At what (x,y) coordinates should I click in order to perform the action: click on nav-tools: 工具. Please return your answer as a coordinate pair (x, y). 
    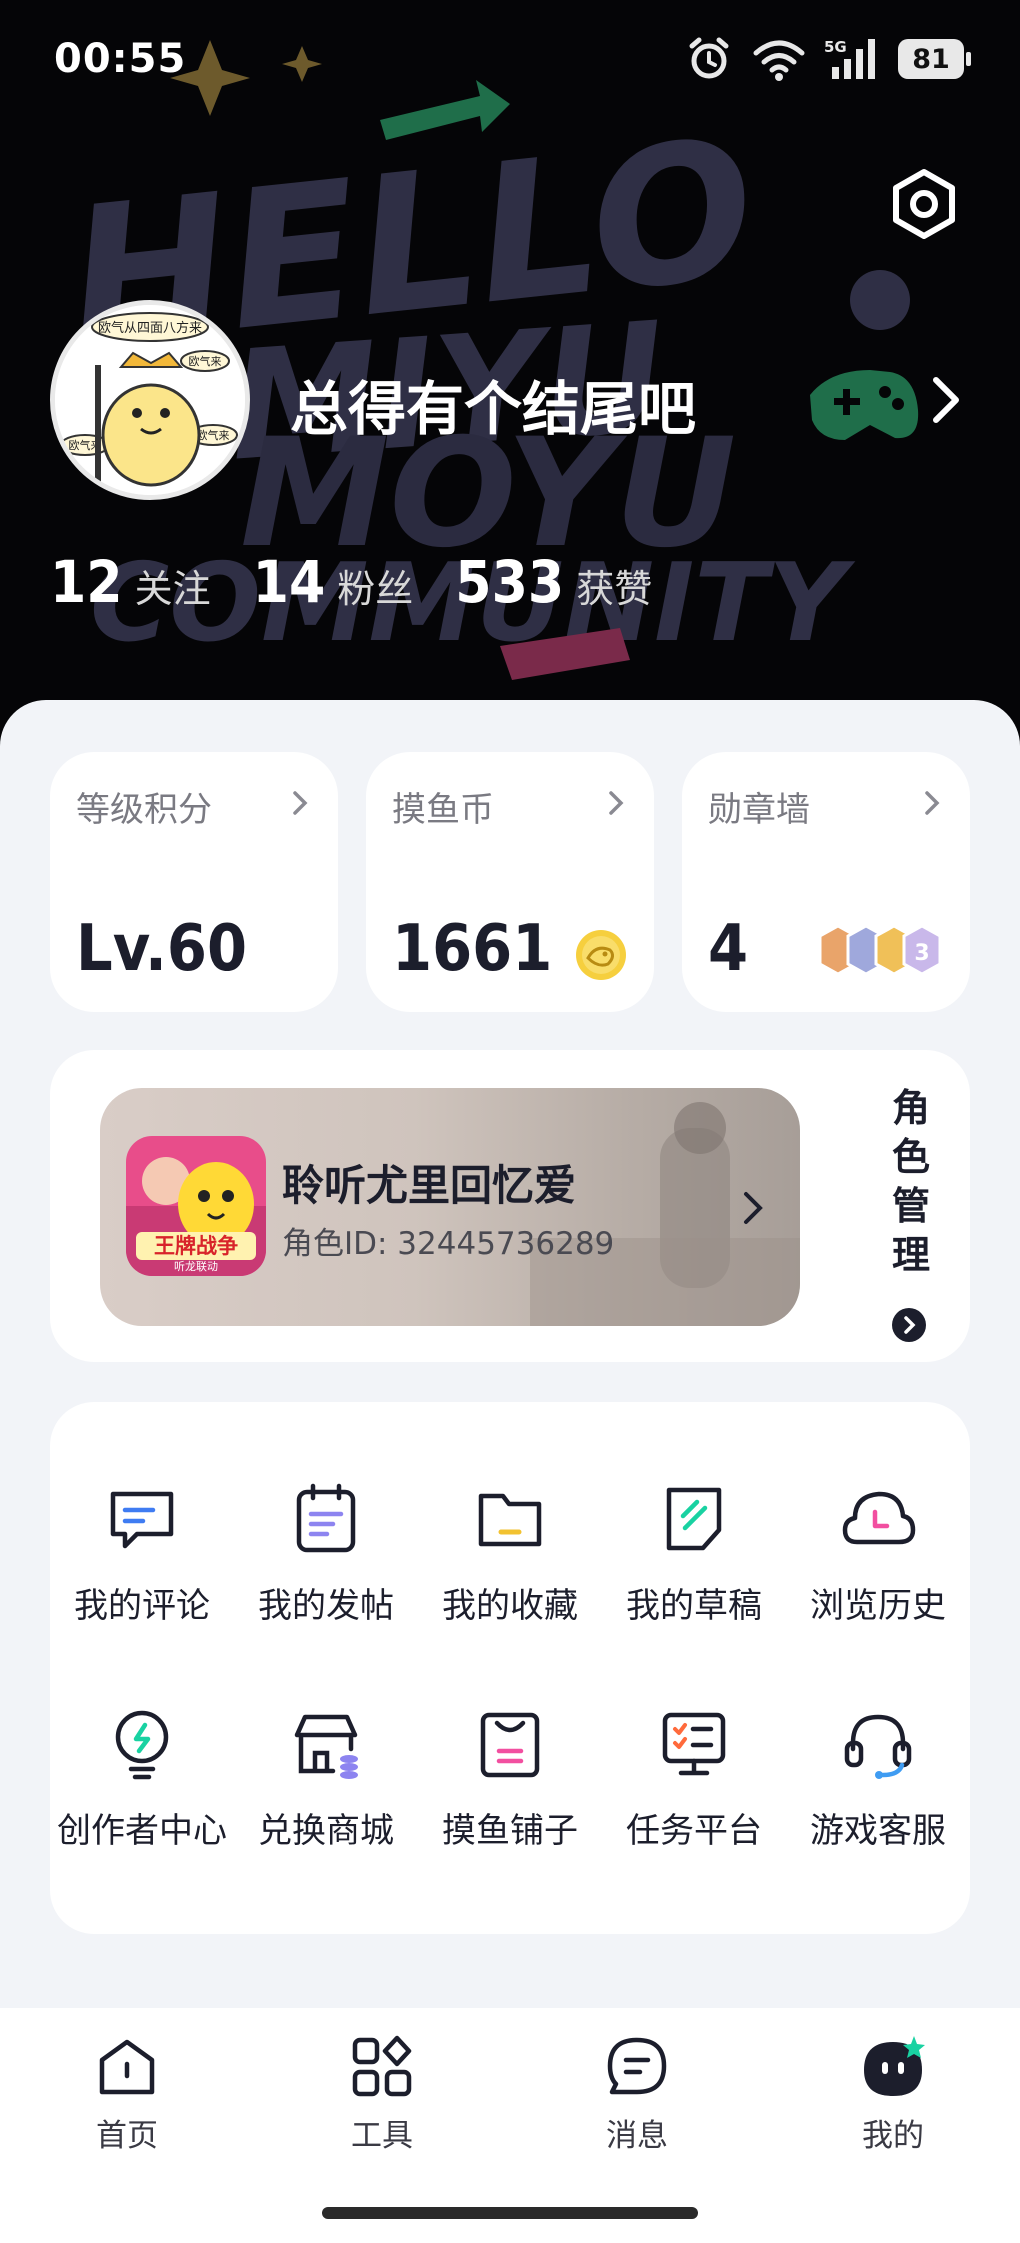
    Looking at the image, I should click on (382, 2094).